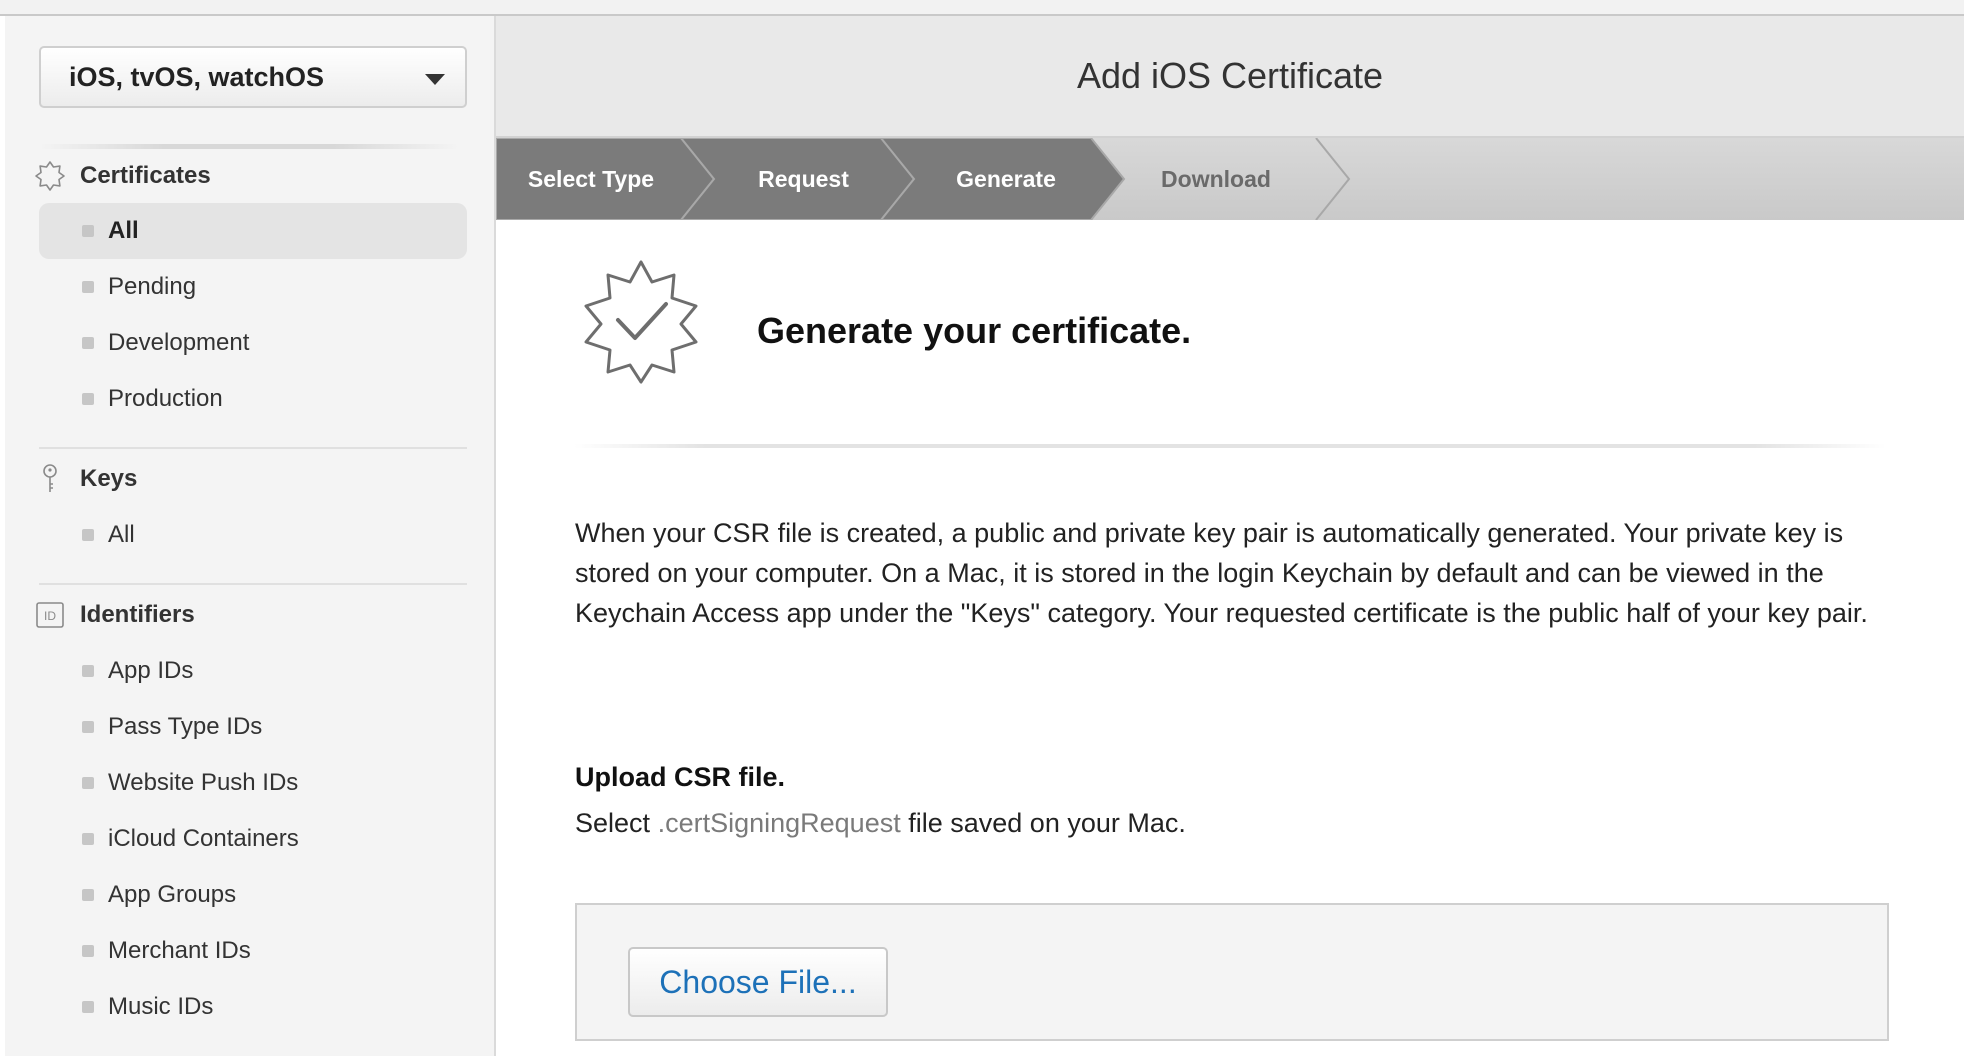  What do you see at coordinates (803, 179) in the screenshot?
I see `step-request: Request` at bounding box center [803, 179].